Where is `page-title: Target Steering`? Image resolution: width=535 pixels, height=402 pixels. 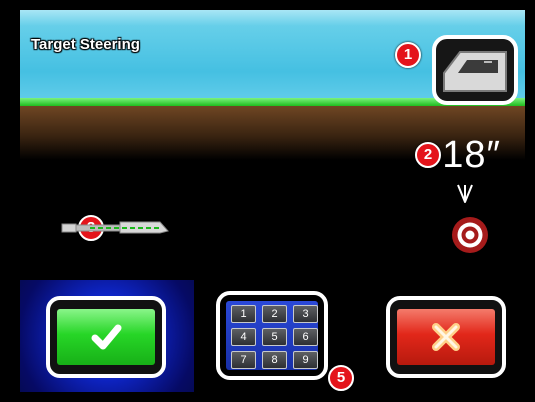
page-title: Target Steering is located at coordinates (85, 44).